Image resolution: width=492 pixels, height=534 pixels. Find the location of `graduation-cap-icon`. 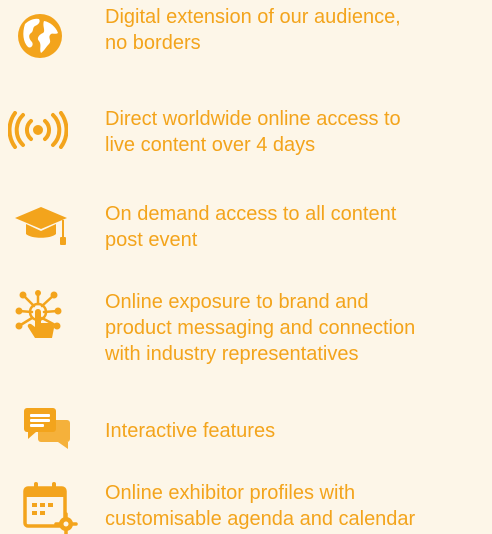

graduation-cap-icon is located at coordinates (41, 226).